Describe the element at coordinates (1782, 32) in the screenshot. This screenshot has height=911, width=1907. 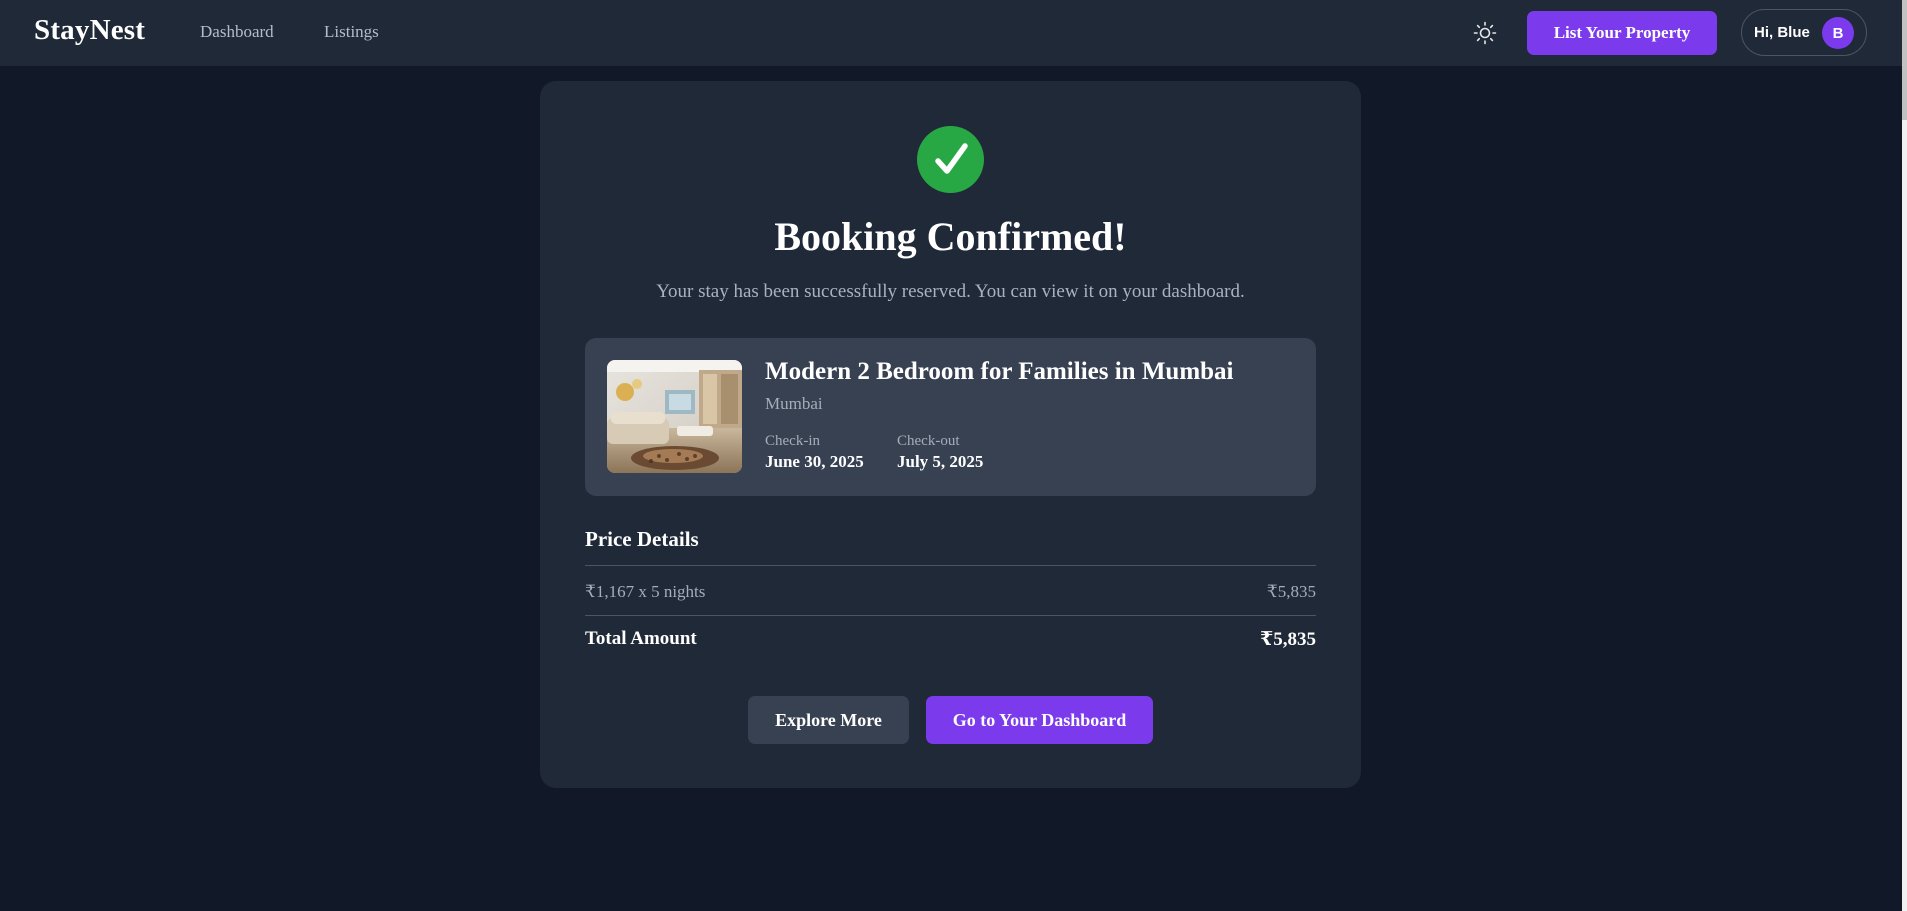
I see `user-greeting: Hi, Blue` at that location.